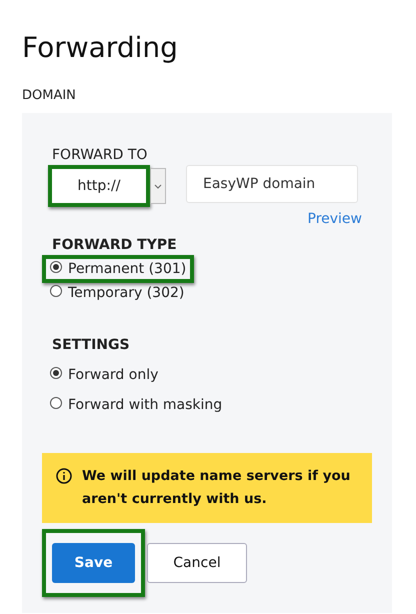 Image resolution: width=416 pixels, height=614 pixels. I want to click on save-button: Save, so click(93, 563).